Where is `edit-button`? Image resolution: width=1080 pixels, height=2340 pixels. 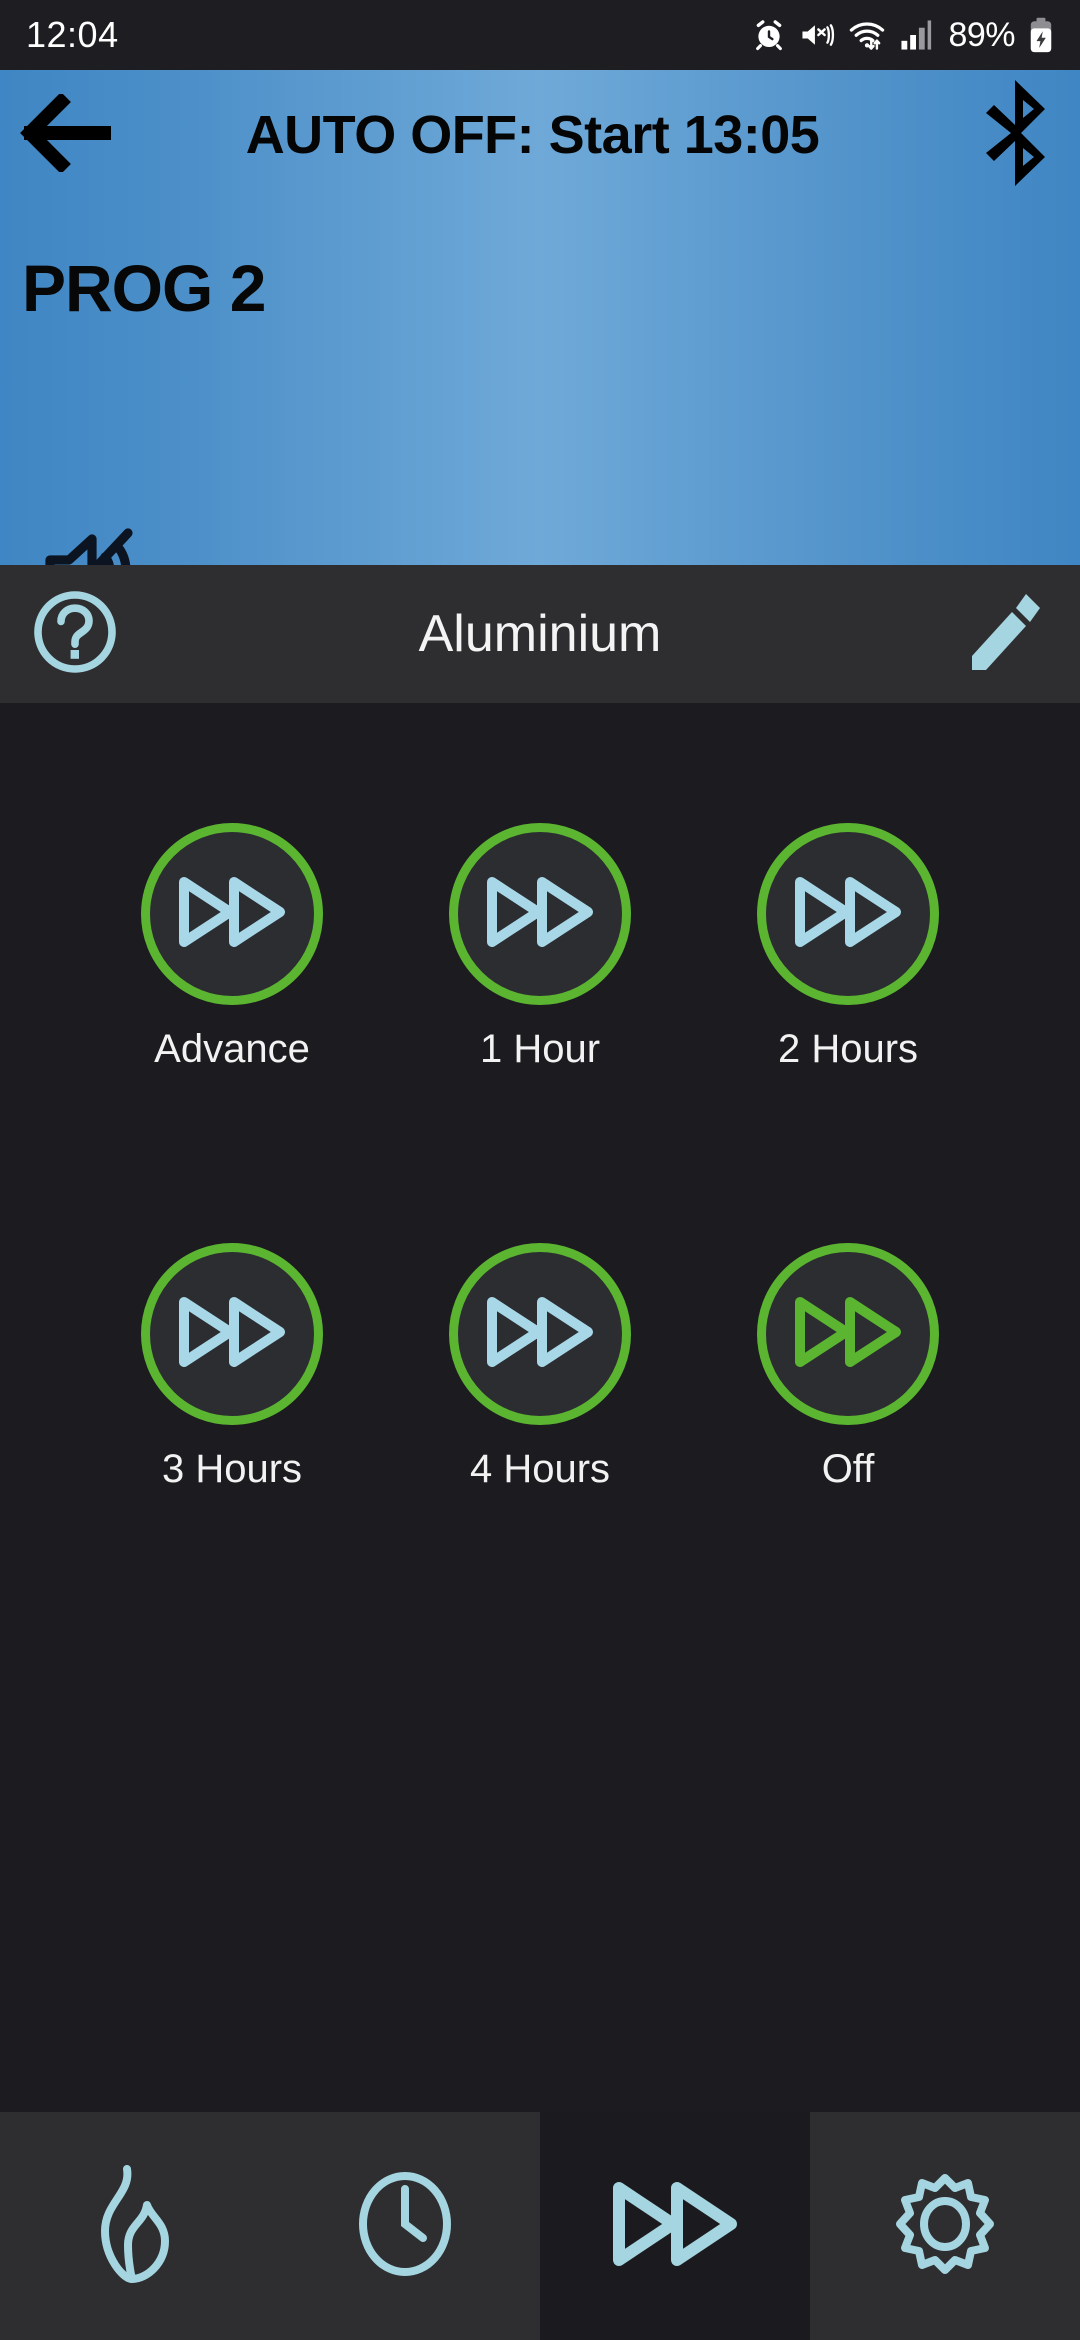 edit-button is located at coordinates (1005, 634).